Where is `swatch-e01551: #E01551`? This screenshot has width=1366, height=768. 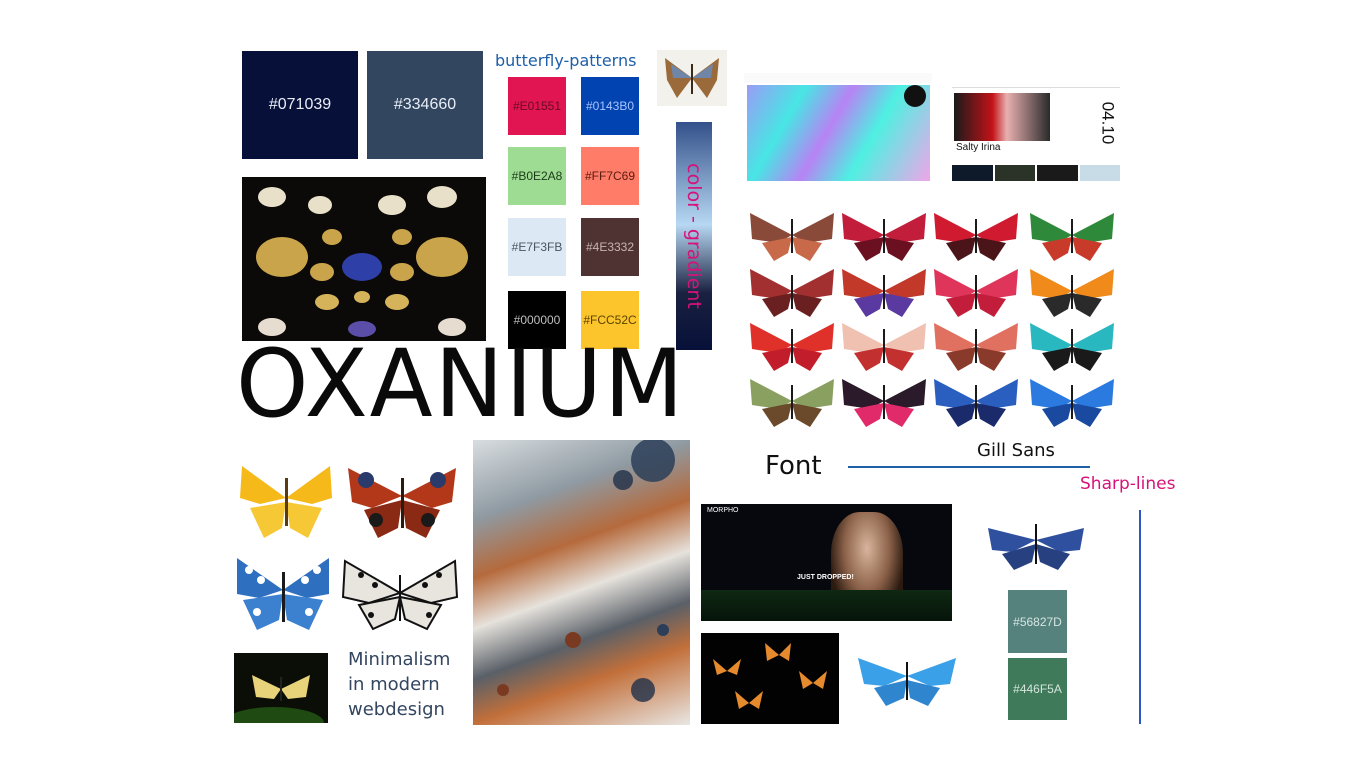
swatch-e01551: #E01551 is located at coordinates (537, 106).